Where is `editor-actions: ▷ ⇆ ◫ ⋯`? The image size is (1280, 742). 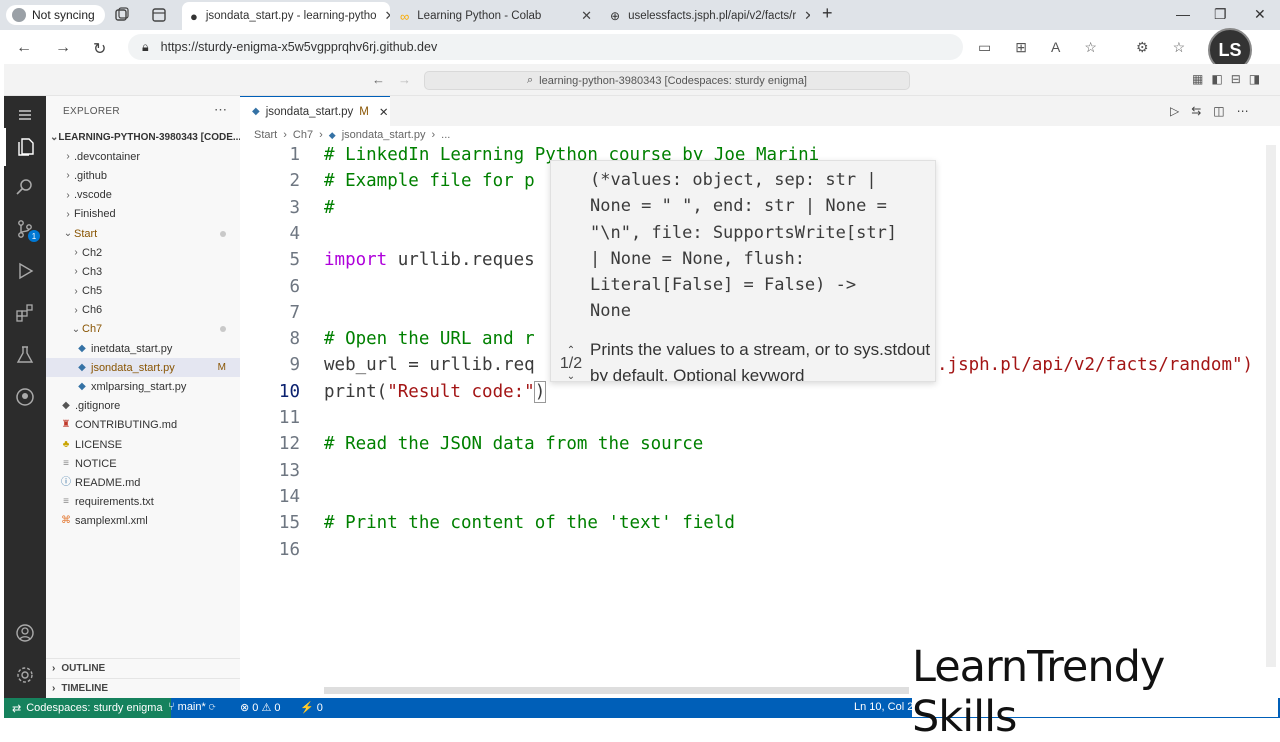
editor-actions: ▷ ⇆ ◫ ⋯ is located at coordinates (1209, 111).